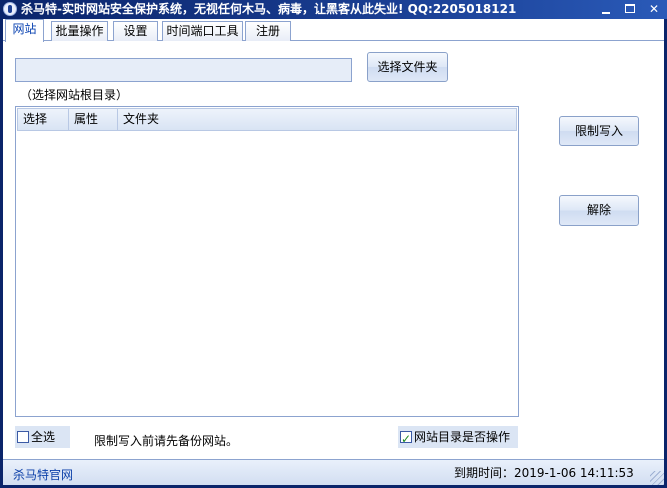 The height and width of the screenshot is (488, 667). Describe the element at coordinates (406, 439) in the screenshot. I see `checkmark-icon` at that location.